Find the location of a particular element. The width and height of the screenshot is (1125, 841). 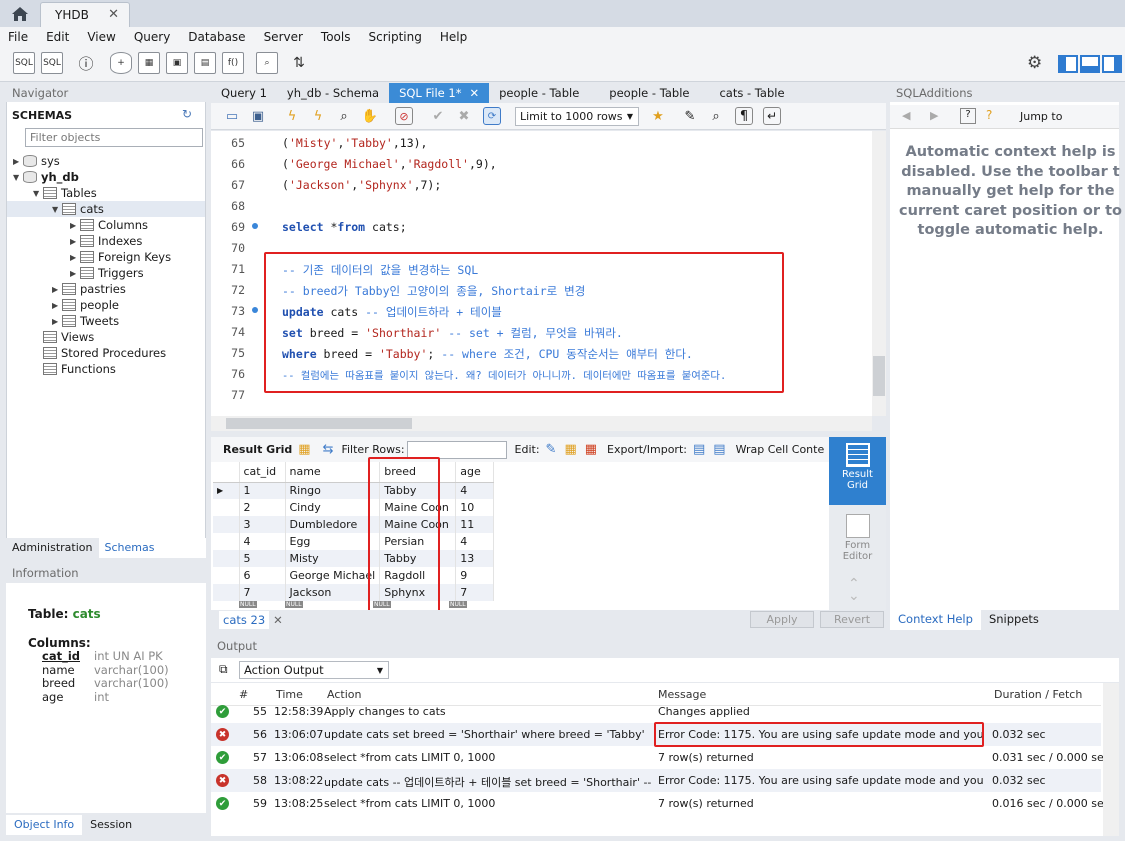

tree-item-foreign-keys: ▶ Foreign Keys is located at coordinates (120, 257).